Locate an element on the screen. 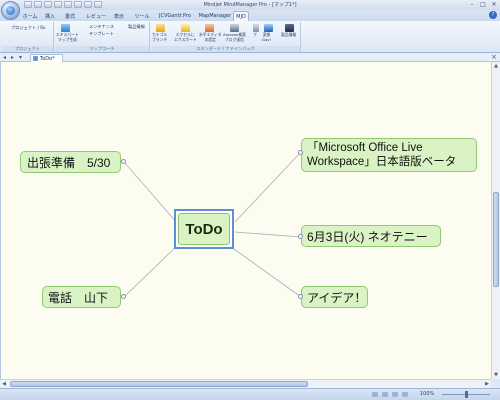 This screenshot has width=500, height=400. convert-gov-button: 変換 Gov! is located at coordinates (267, 37).